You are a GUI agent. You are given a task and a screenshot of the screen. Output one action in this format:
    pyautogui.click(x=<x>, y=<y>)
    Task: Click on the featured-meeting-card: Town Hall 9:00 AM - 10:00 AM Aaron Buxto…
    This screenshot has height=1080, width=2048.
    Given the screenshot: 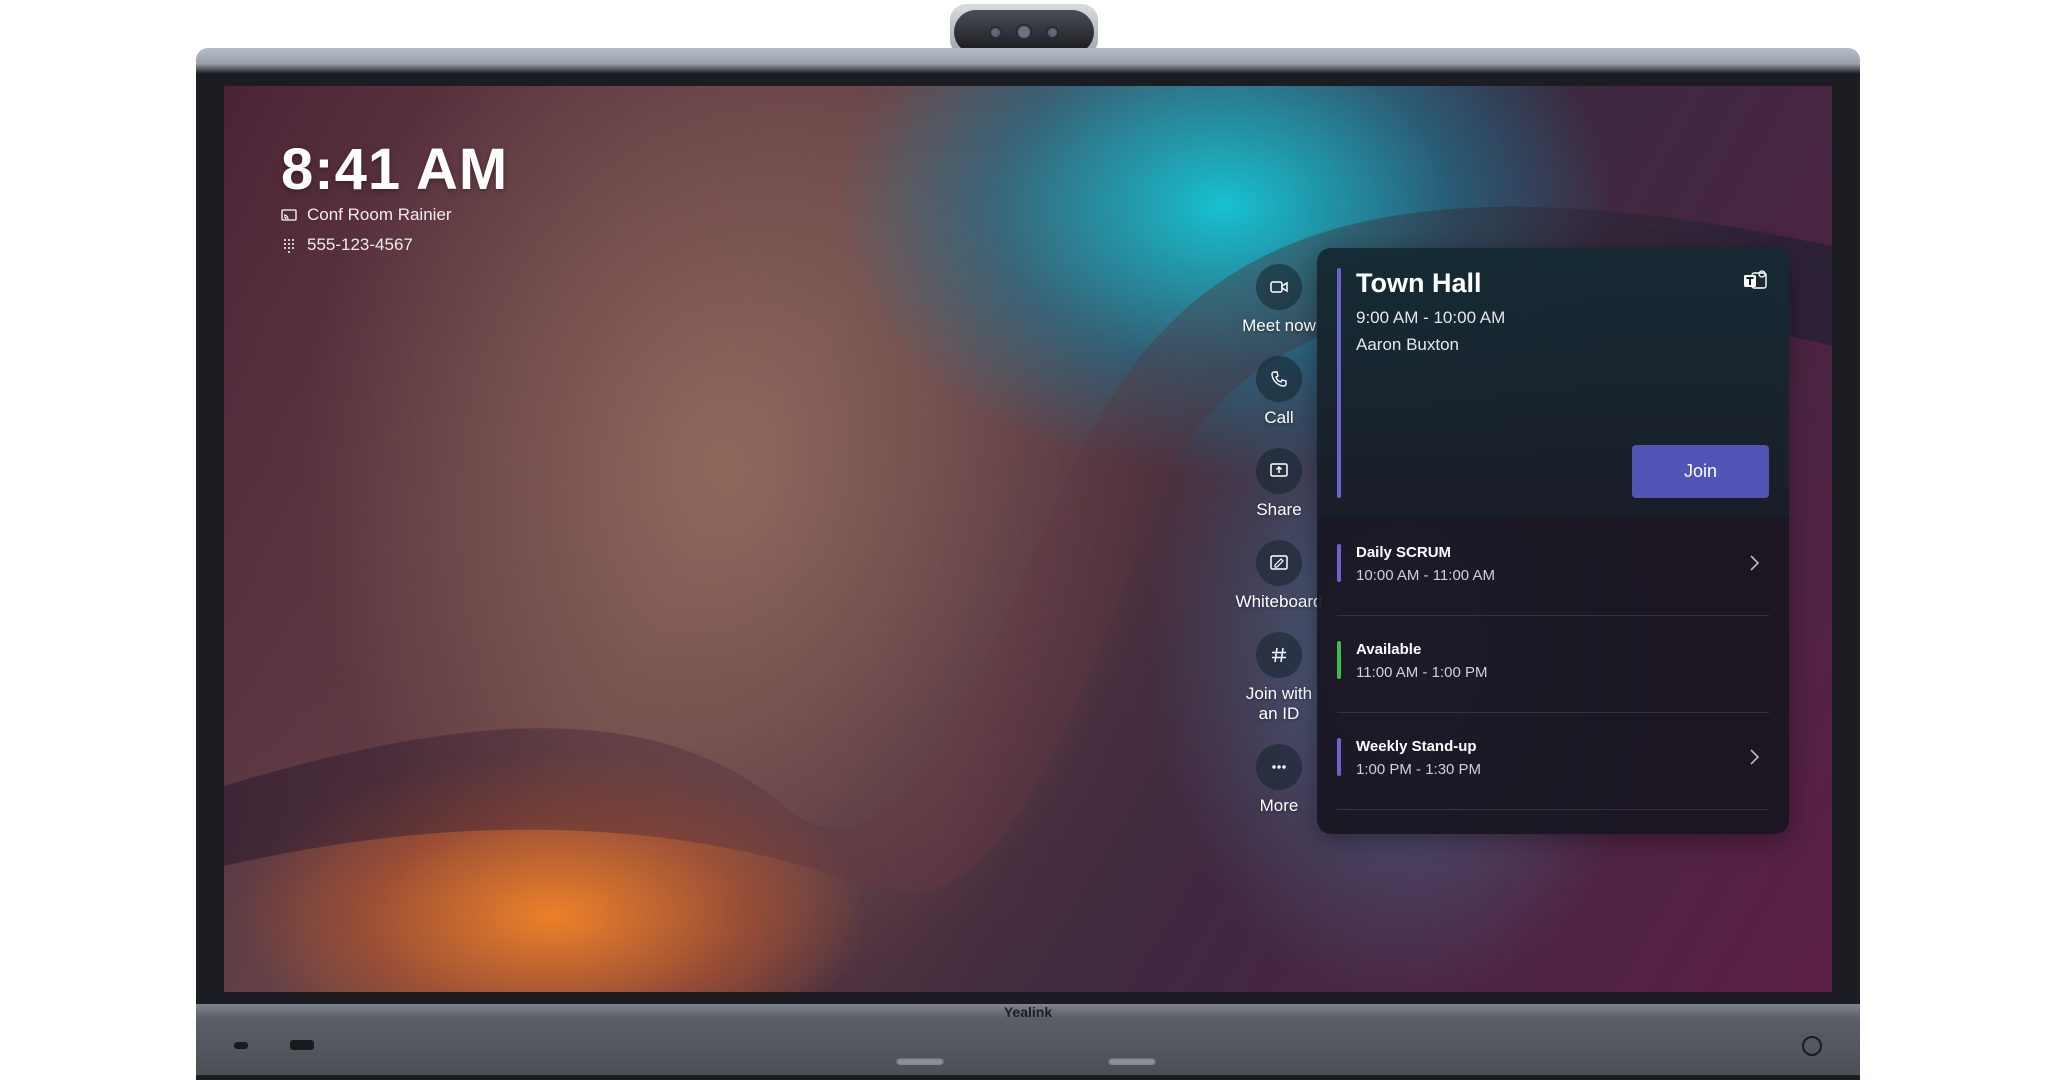 What is the action you would take?
    pyautogui.click(x=1553, y=383)
    